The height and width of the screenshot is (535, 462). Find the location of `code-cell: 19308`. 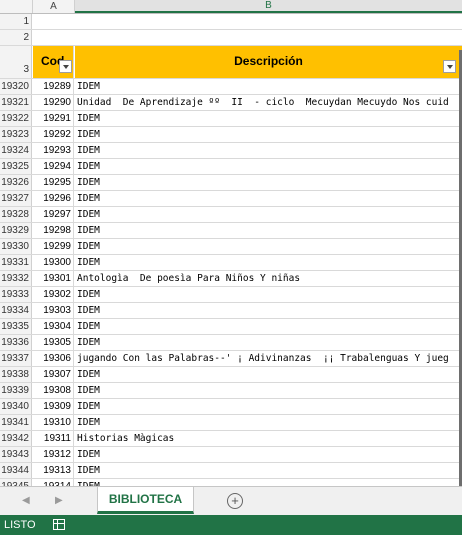

code-cell: 19308 is located at coordinates (53, 390).